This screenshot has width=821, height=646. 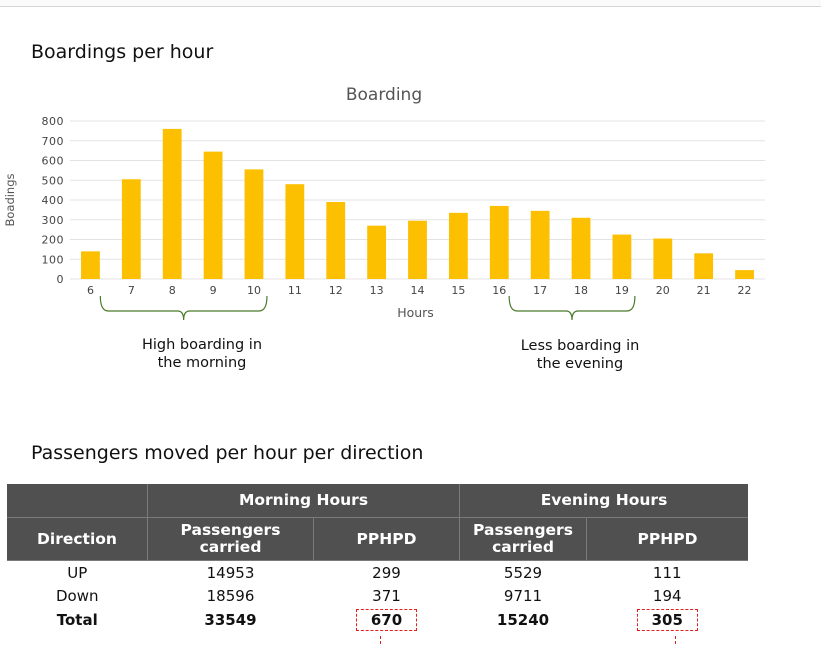 What do you see at coordinates (572, 308) in the screenshot?
I see `bracket-evening` at bounding box center [572, 308].